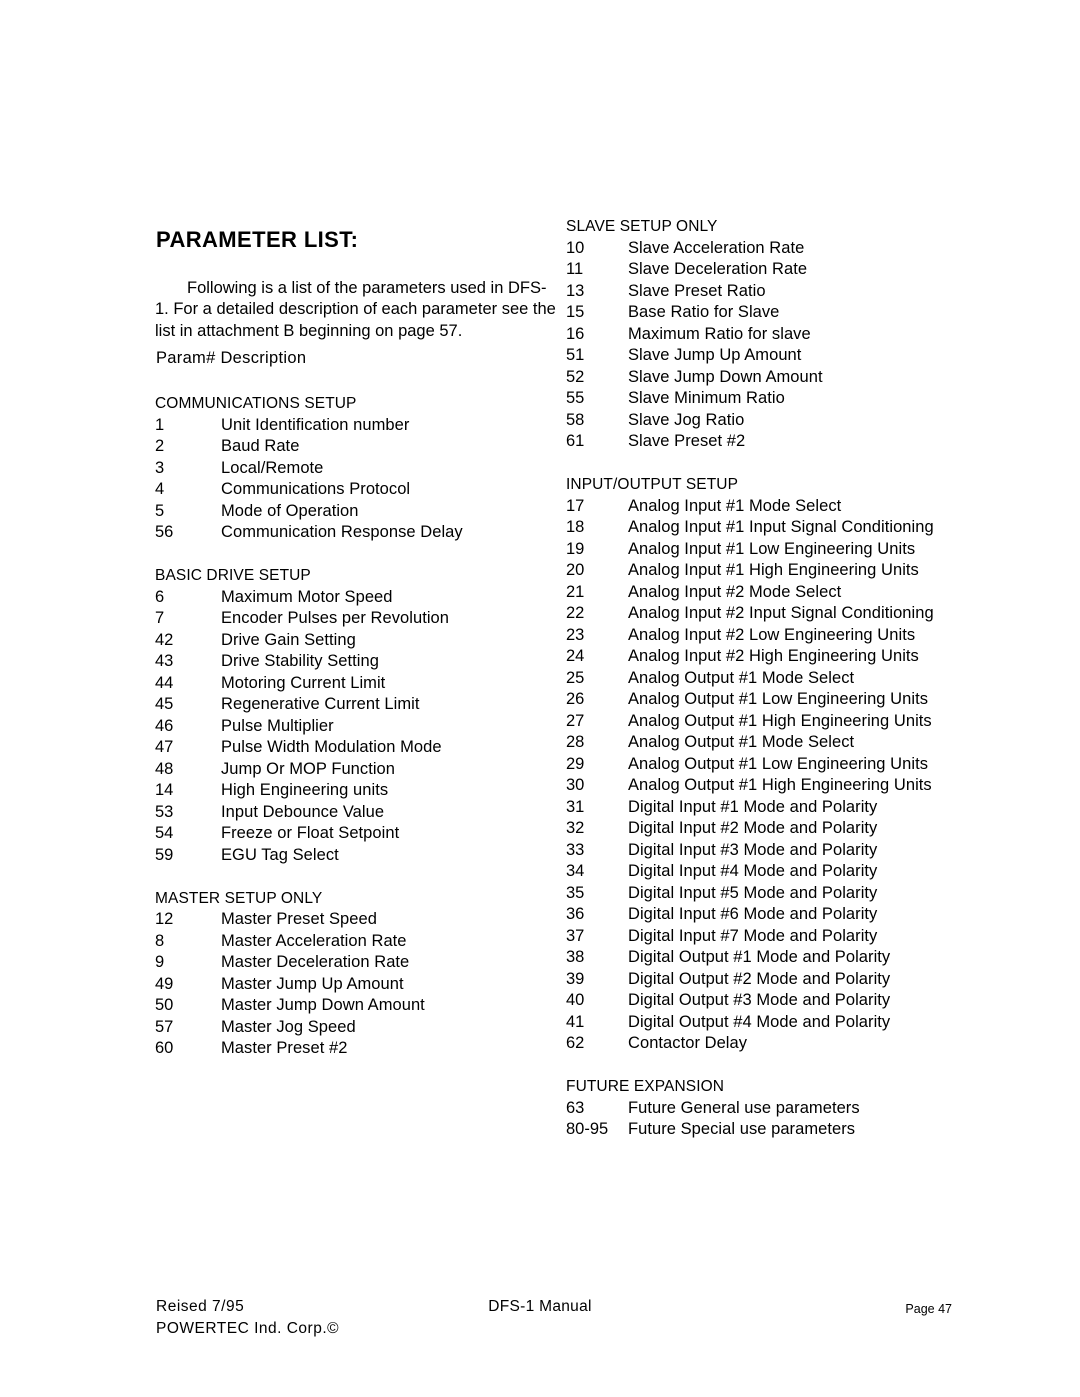 The width and height of the screenshot is (1080, 1397). What do you see at coordinates (360, 1049) in the screenshot?
I see `parameter-row: 60 Master Preset #2` at bounding box center [360, 1049].